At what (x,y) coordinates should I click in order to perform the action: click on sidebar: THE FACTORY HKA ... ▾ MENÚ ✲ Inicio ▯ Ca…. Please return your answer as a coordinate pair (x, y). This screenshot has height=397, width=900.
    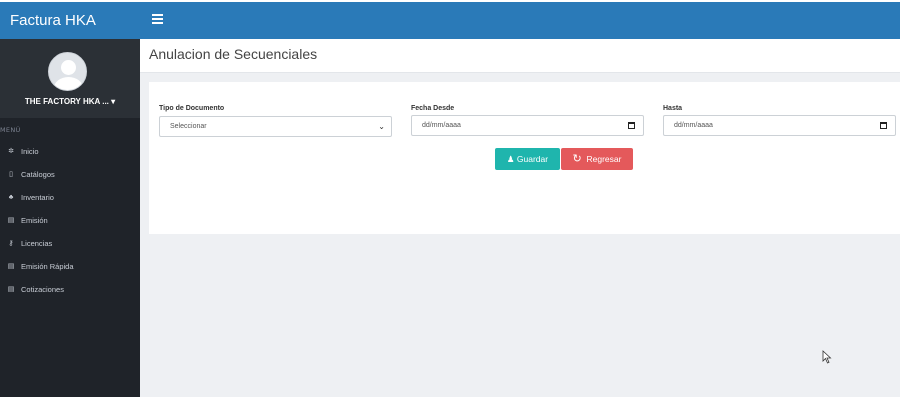
    Looking at the image, I should click on (70, 218).